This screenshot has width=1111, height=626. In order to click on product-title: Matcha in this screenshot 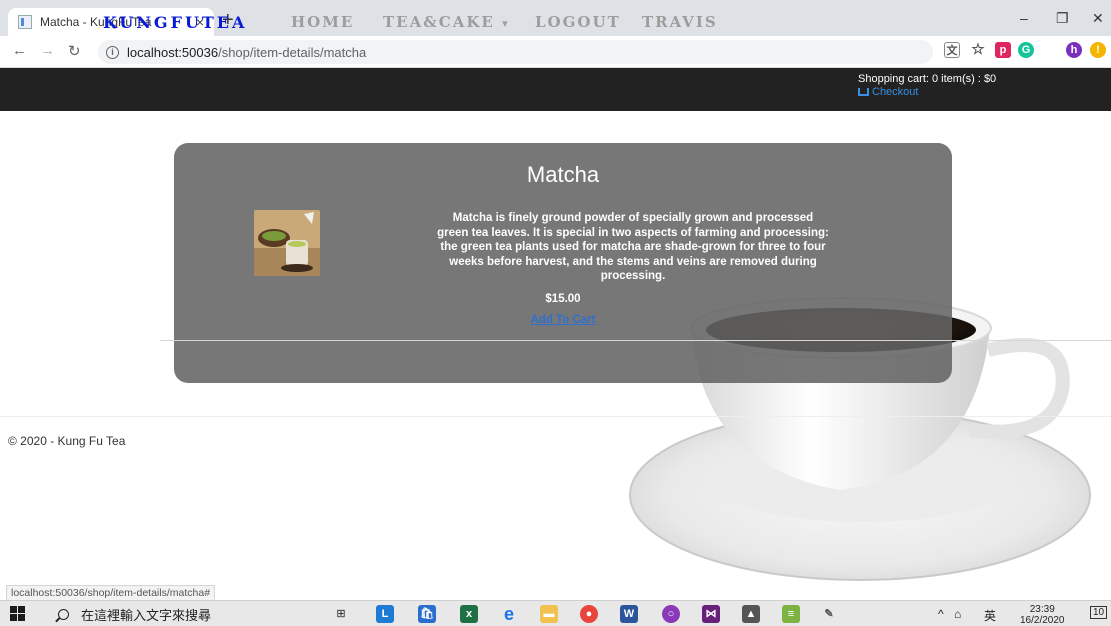, I will do `click(563, 174)`.